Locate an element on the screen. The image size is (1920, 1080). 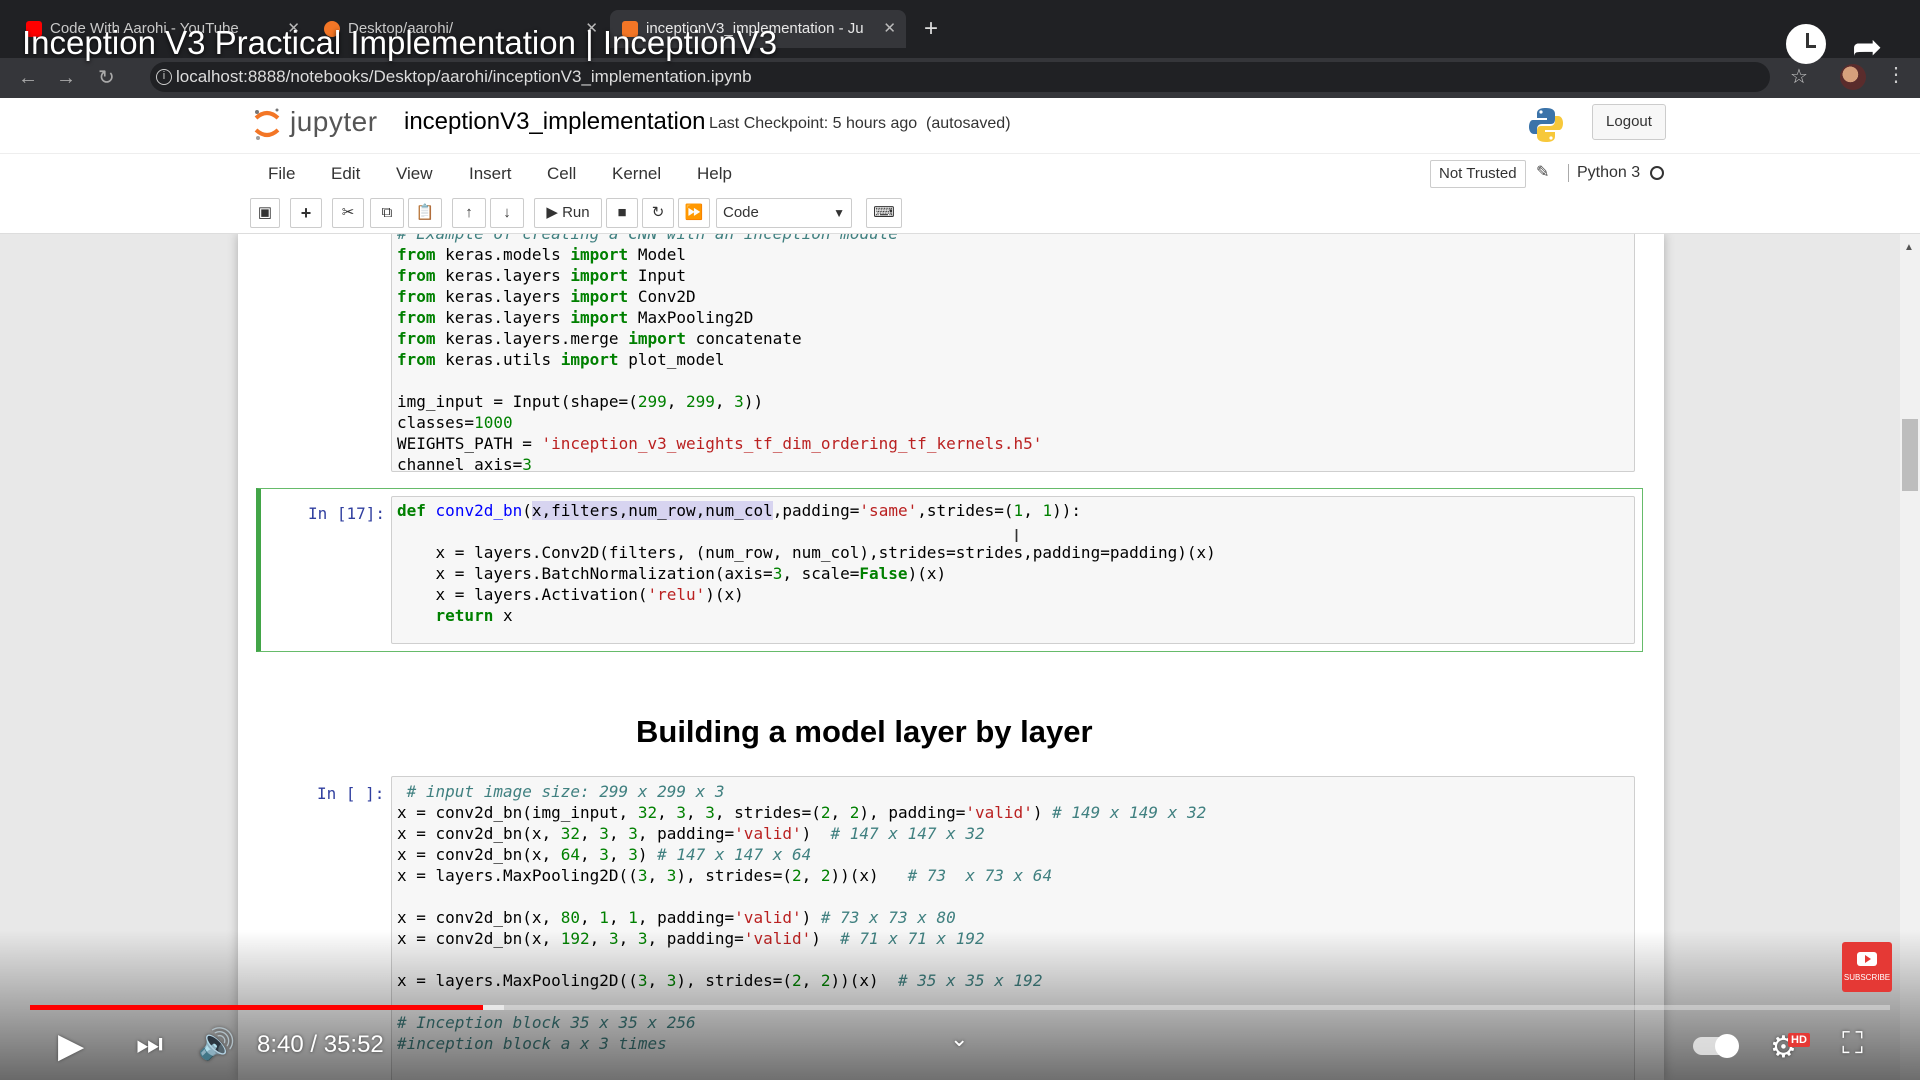
pencil-icon: ✎ is located at coordinates (1542, 172).